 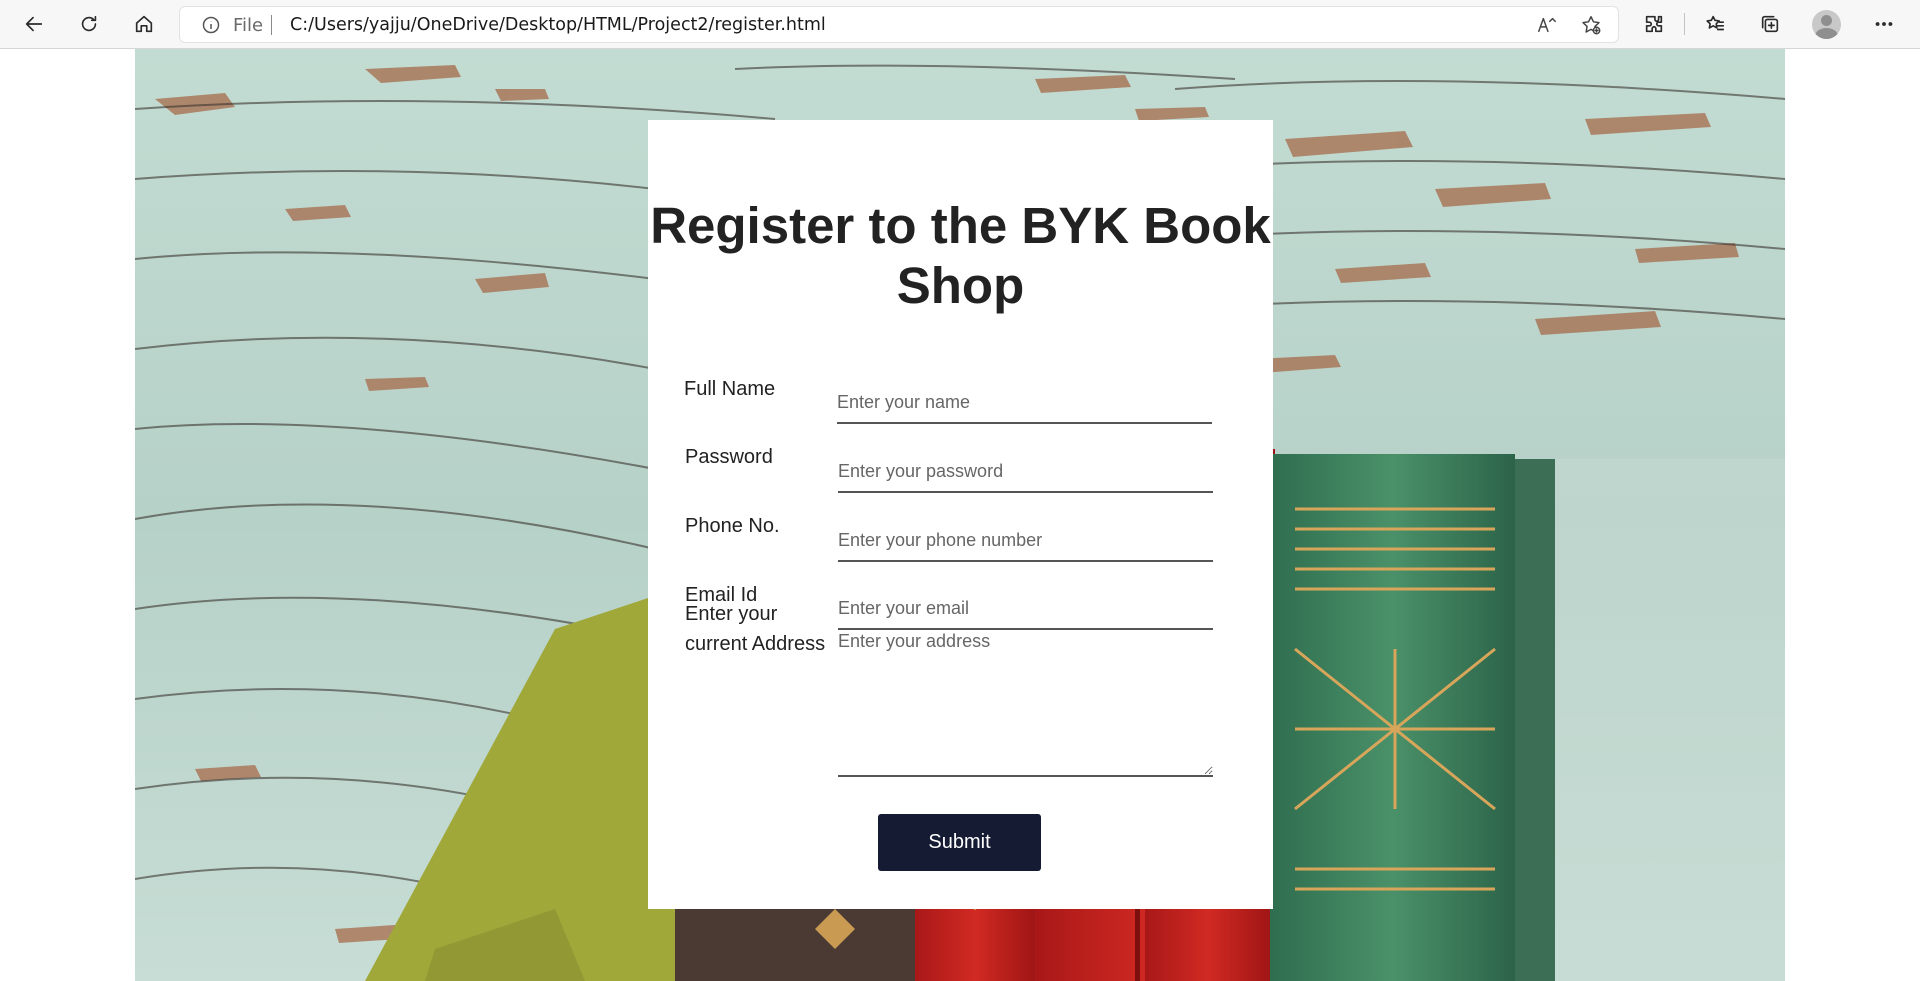 What do you see at coordinates (1654, 24) in the screenshot?
I see `extensions-icon` at bounding box center [1654, 24].